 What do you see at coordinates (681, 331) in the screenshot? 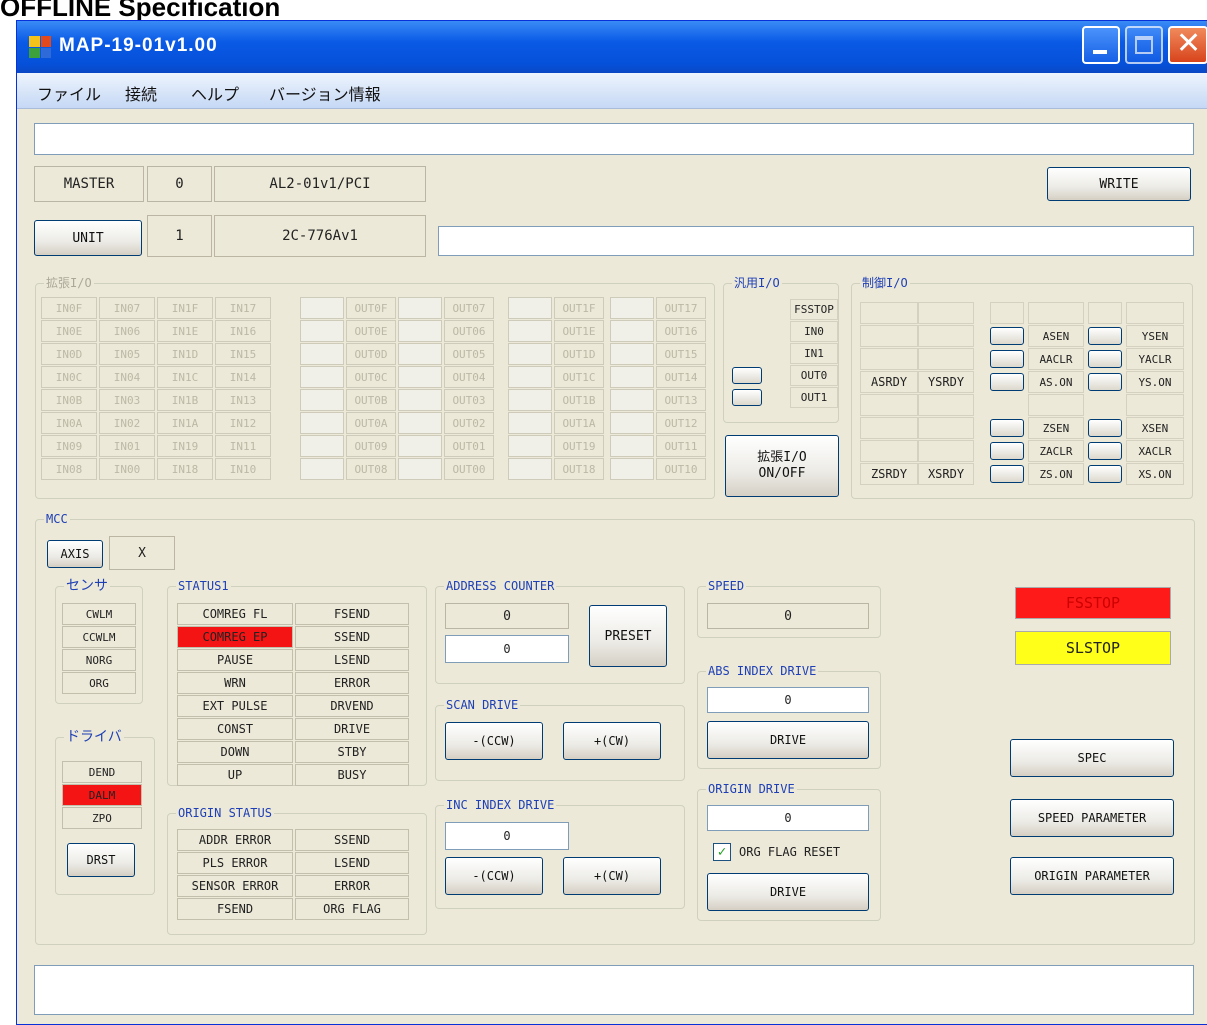
I see `ext-out-cell: OUT16` at bounding box center [681, 331].